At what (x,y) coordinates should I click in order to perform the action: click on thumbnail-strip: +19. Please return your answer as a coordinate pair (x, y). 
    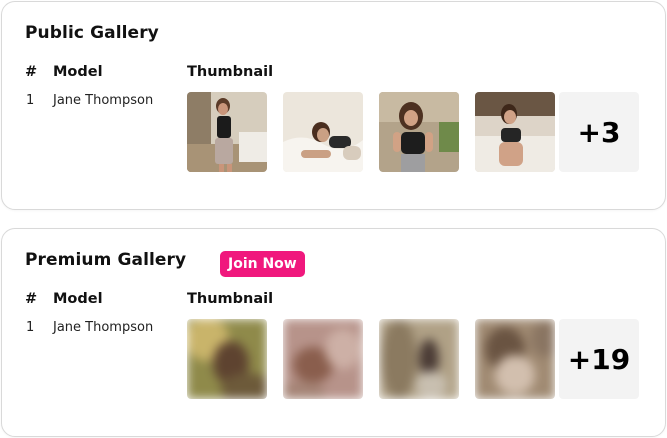
    Looking at the image, I should click on (413, 359).